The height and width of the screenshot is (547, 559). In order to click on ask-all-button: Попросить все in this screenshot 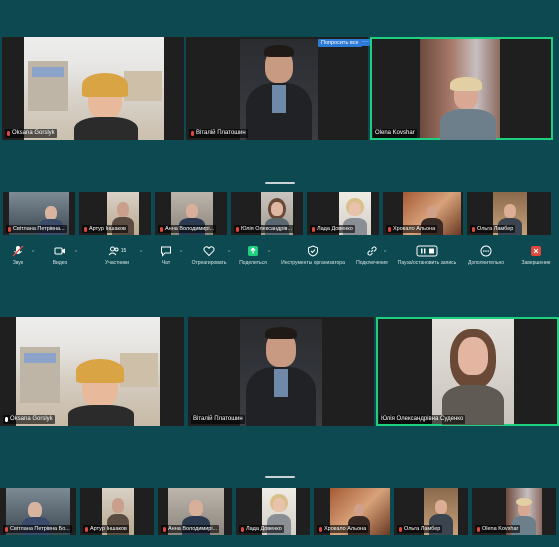, I will do `click(340, 43)`.